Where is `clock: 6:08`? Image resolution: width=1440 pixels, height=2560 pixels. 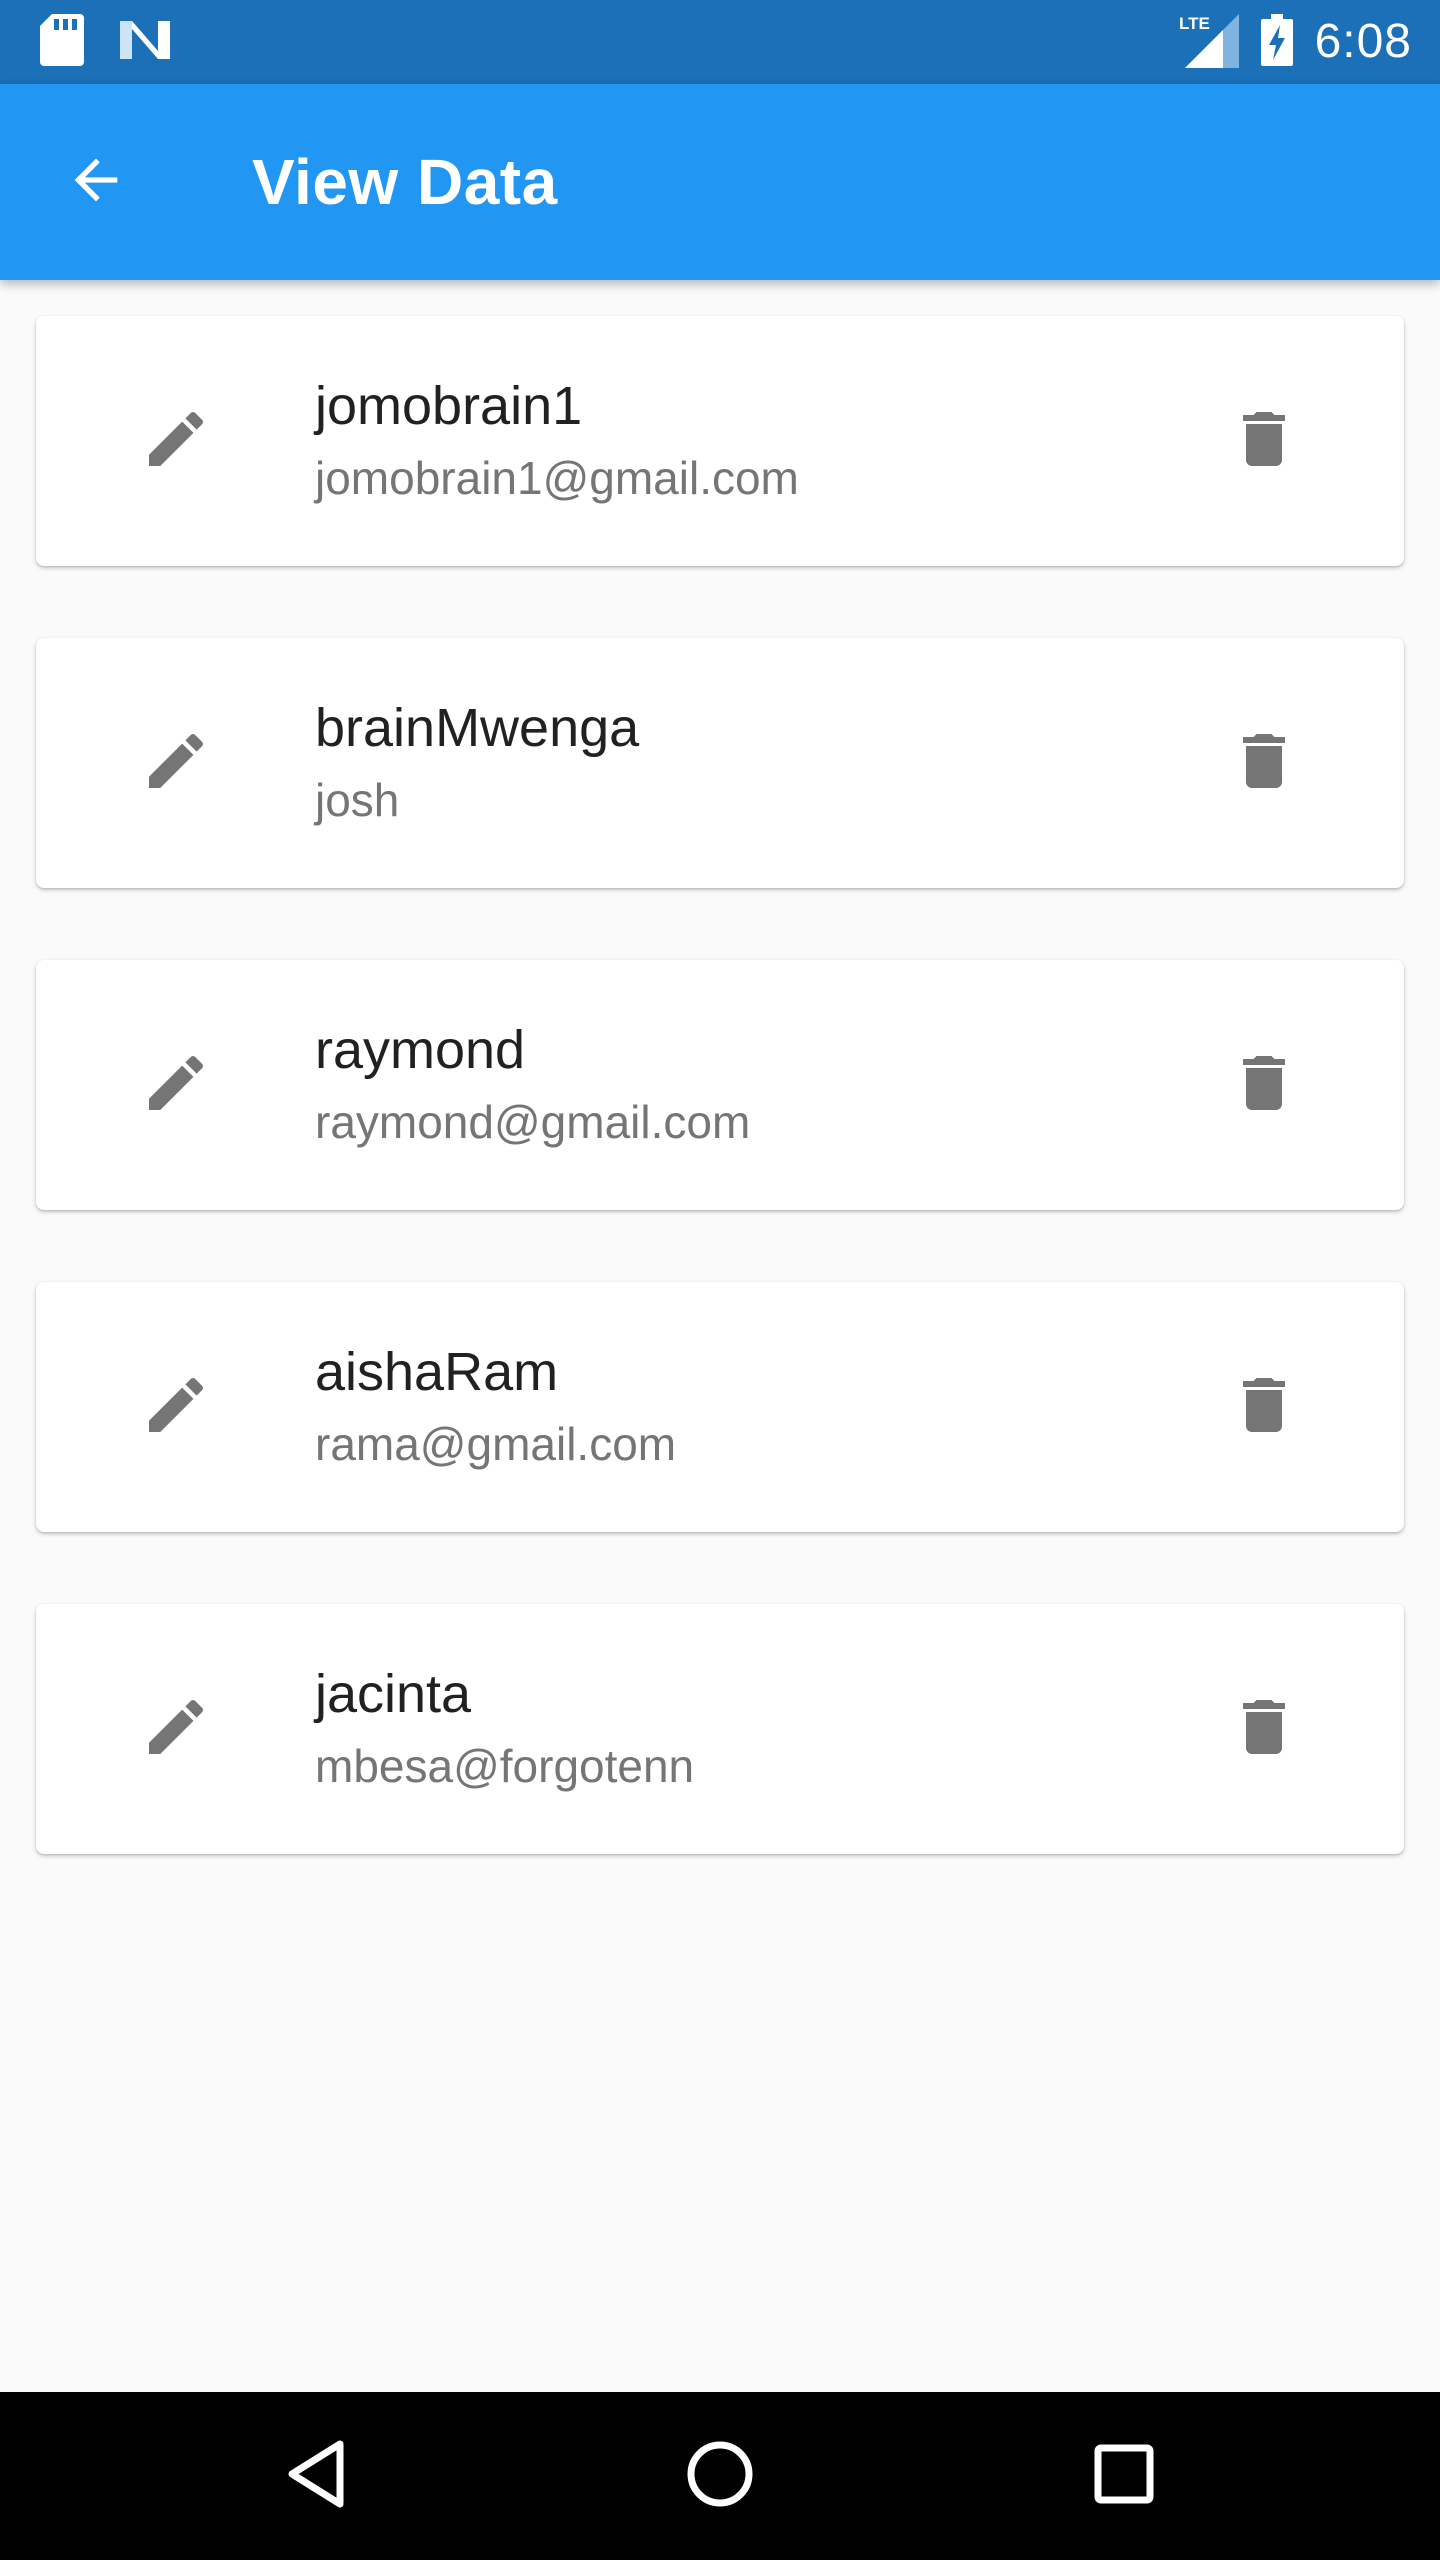
clock: 6:08 is located at coordinates (1363, 41).